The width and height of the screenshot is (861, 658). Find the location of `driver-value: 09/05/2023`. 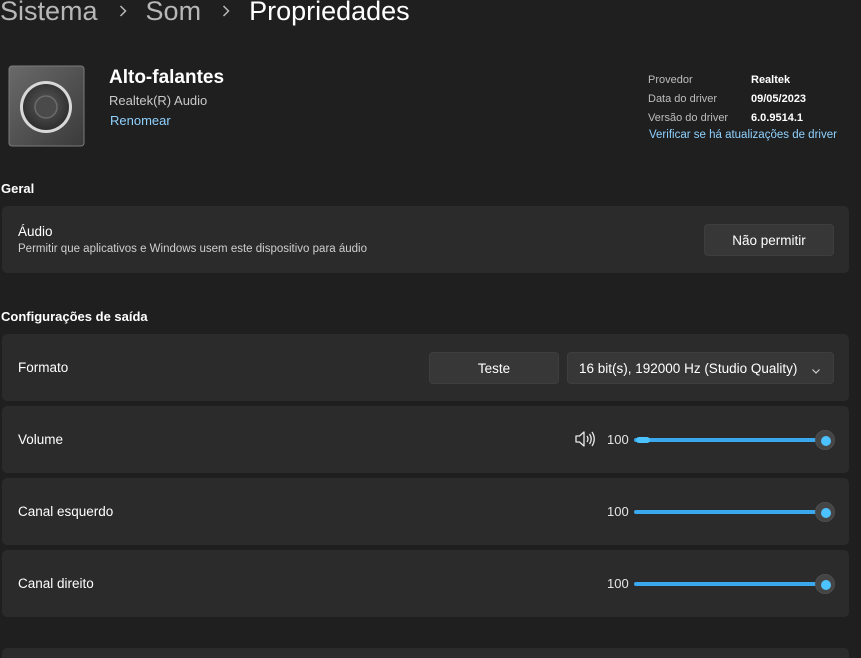

driver-value: 09/05/2023 is located at coordinates (779, 99).